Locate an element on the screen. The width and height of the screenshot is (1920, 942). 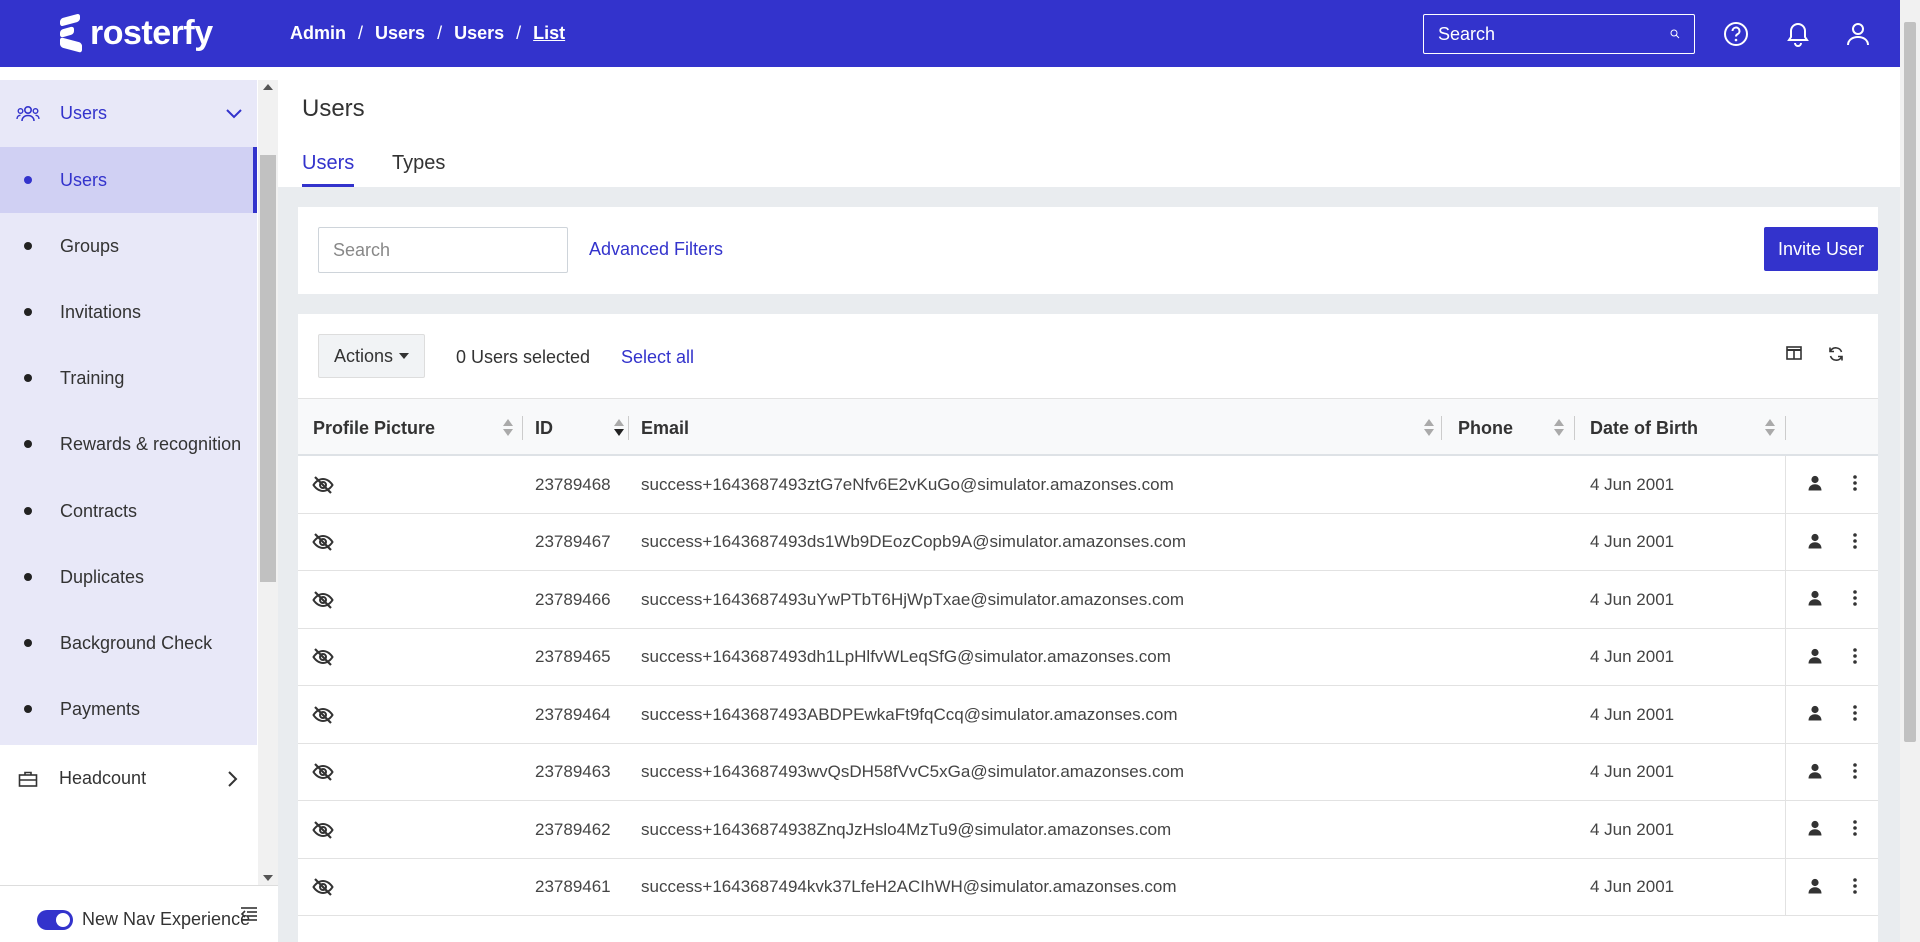
sidebar-item-rewards: Rewards & recognition is located at coordinates (128, 444).